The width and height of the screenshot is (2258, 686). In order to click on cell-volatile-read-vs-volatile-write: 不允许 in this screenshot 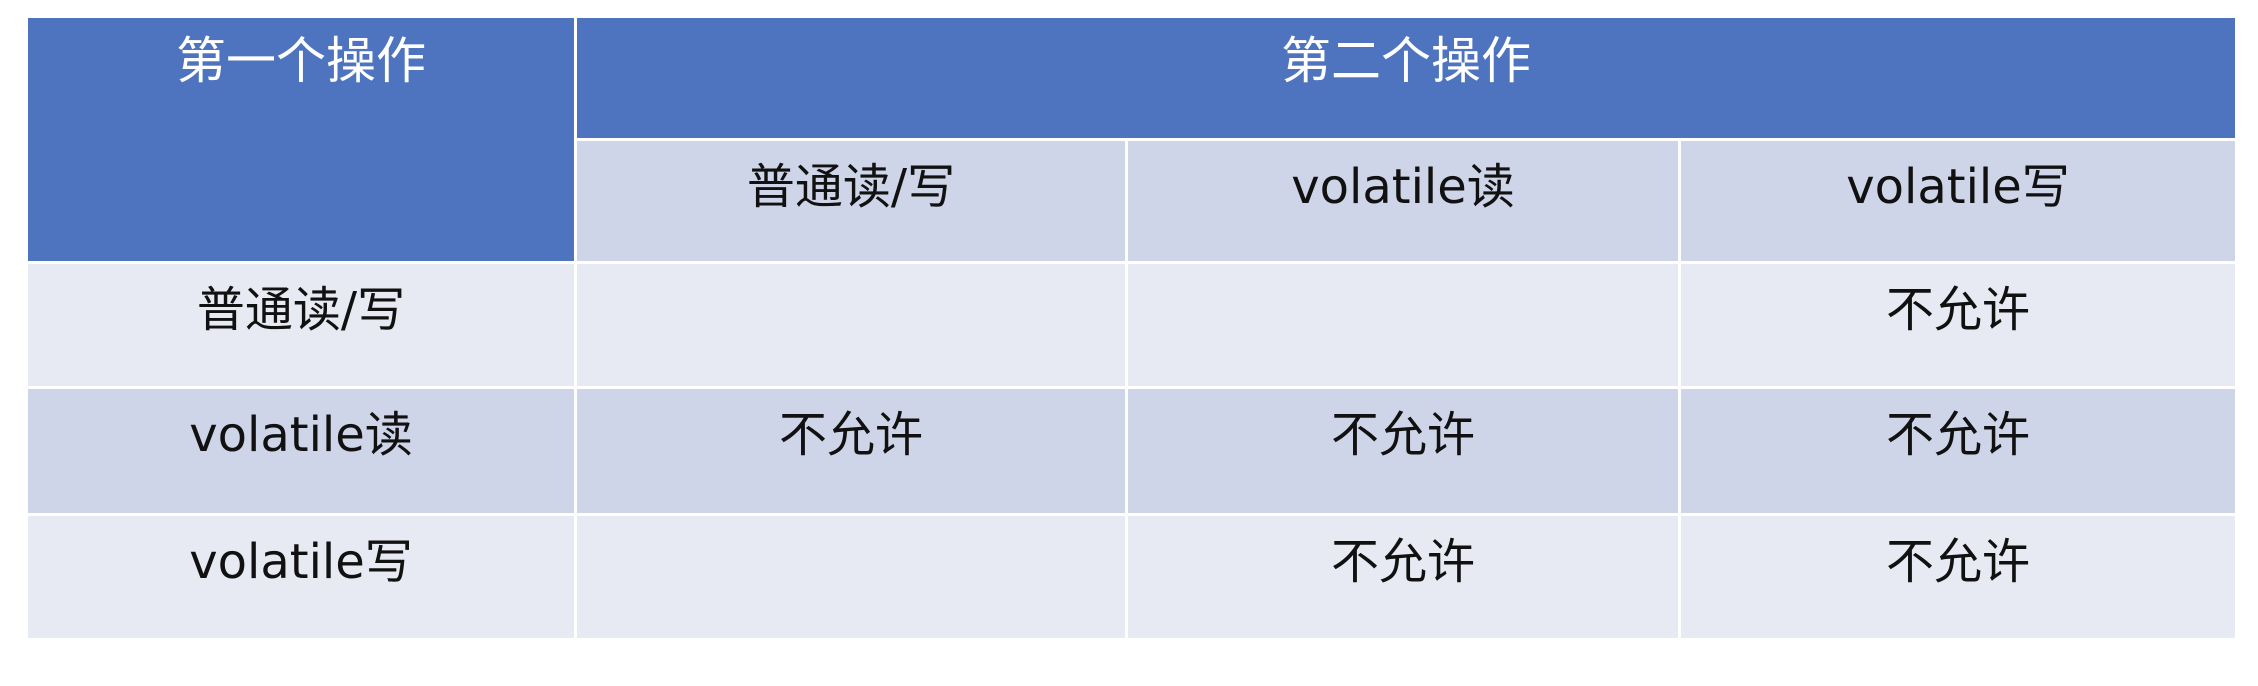, I will do `click(1958, 451)`.